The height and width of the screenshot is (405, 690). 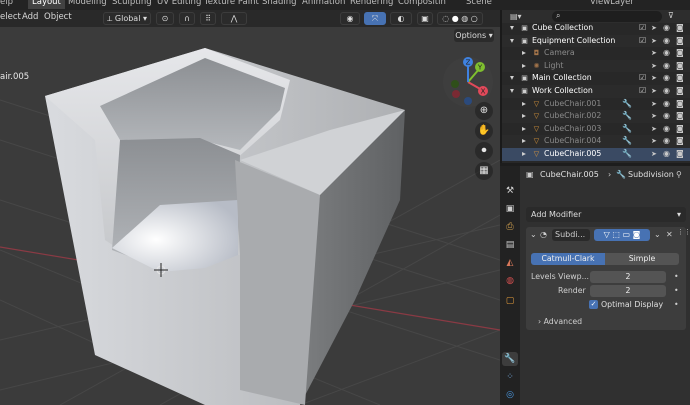 What do you see at coordinates (30, 17) in the screenshot?
I see `menu-add: Add` at bounding box center [30, 17].